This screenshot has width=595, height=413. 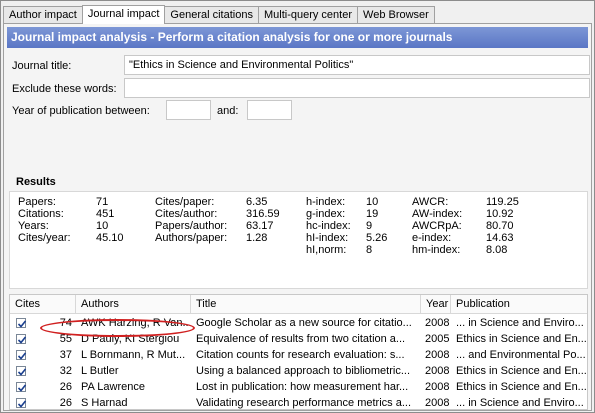 I want to click on metric-value: 8.08, so click(x=497, y=250).